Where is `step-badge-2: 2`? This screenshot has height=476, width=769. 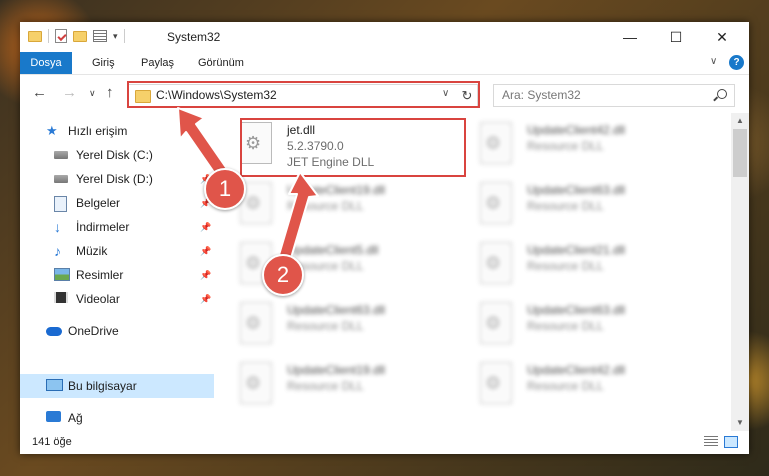
step-badge-2: 2 is located at coordinates (283, 275).